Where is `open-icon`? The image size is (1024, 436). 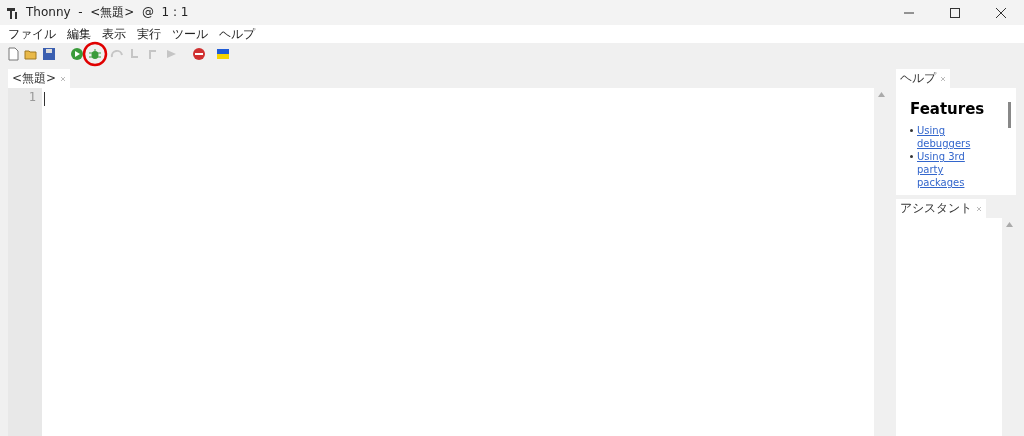
open-icon is located at coordinates (31, 54).